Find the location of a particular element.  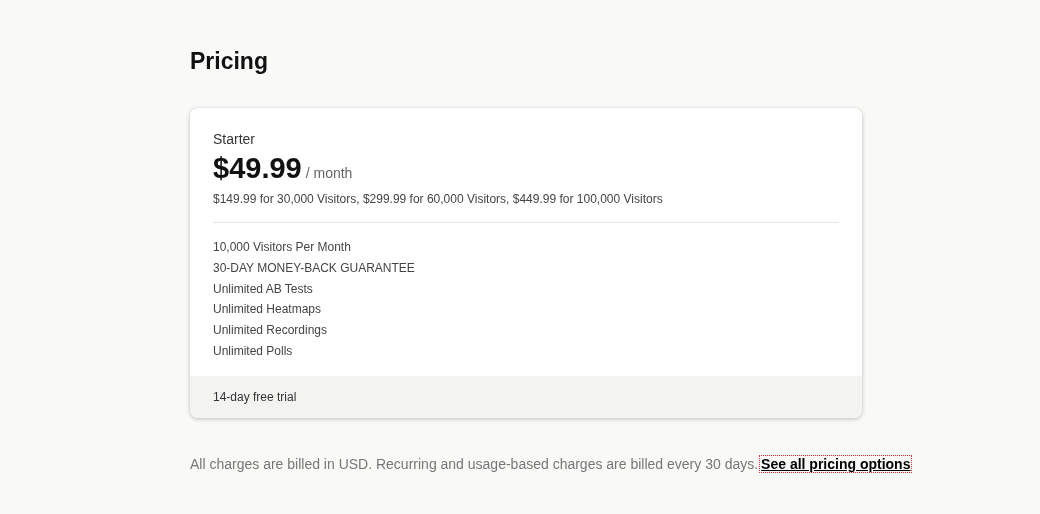

plan-name: Starter is located at coordinates (234, 139).